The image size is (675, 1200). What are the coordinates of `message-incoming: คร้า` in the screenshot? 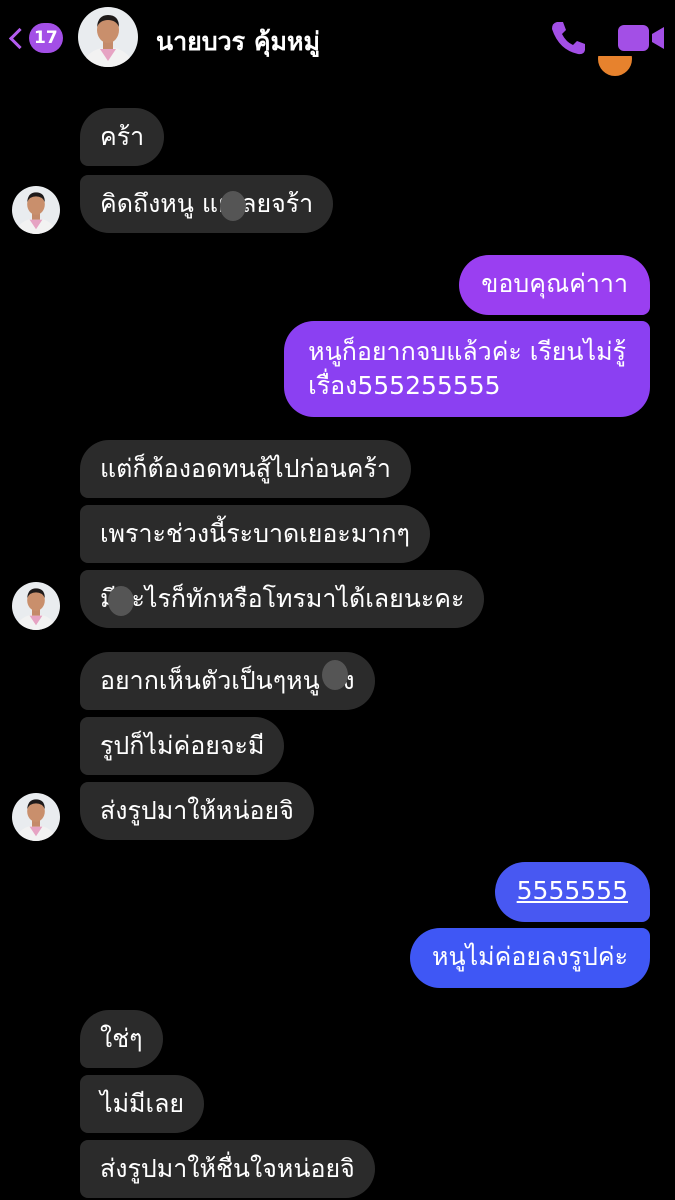 It's located at (122, 137).